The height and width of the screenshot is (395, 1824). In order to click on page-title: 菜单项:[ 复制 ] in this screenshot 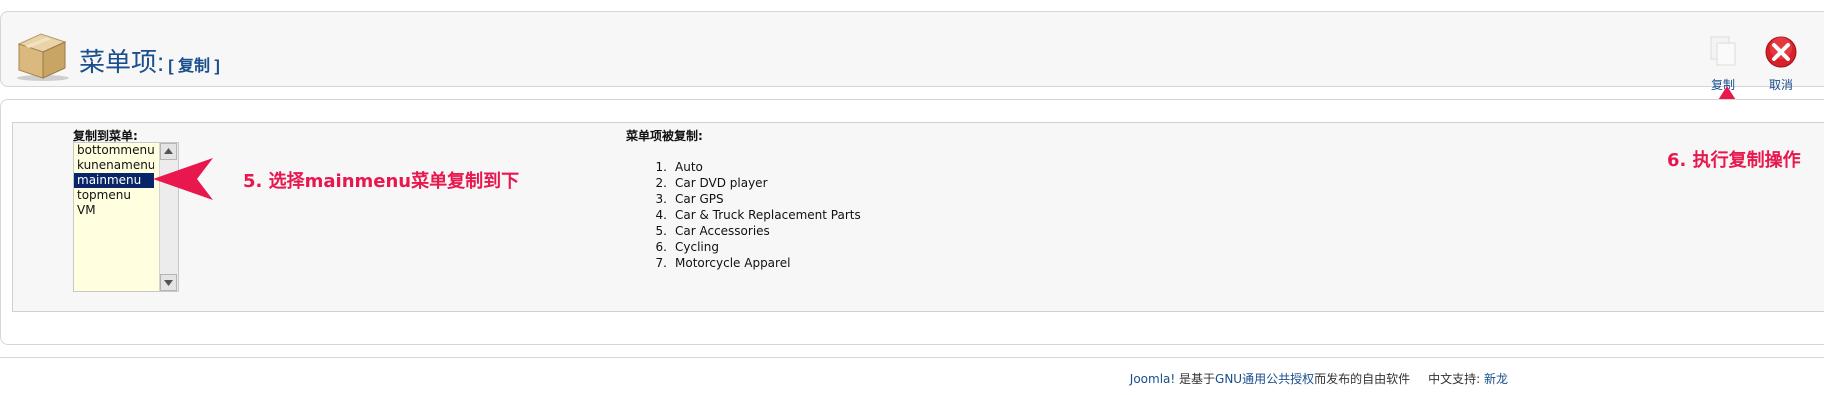, I will do `click(149, 60)`.